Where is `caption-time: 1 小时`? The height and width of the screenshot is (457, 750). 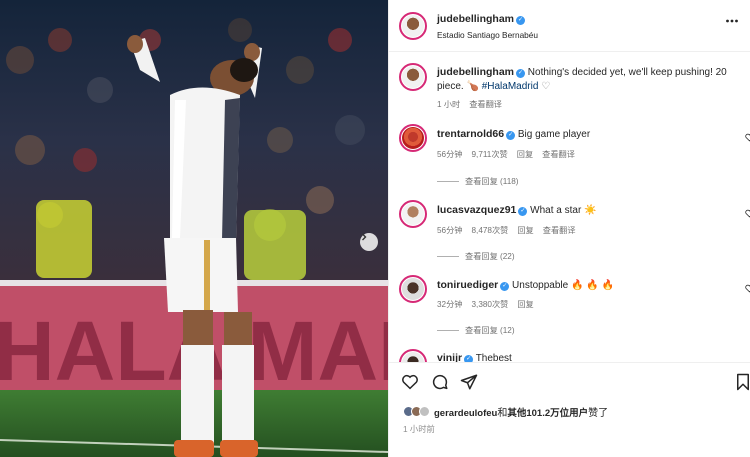
caption-time: 1 小时 is located at coordinates (449, 104).